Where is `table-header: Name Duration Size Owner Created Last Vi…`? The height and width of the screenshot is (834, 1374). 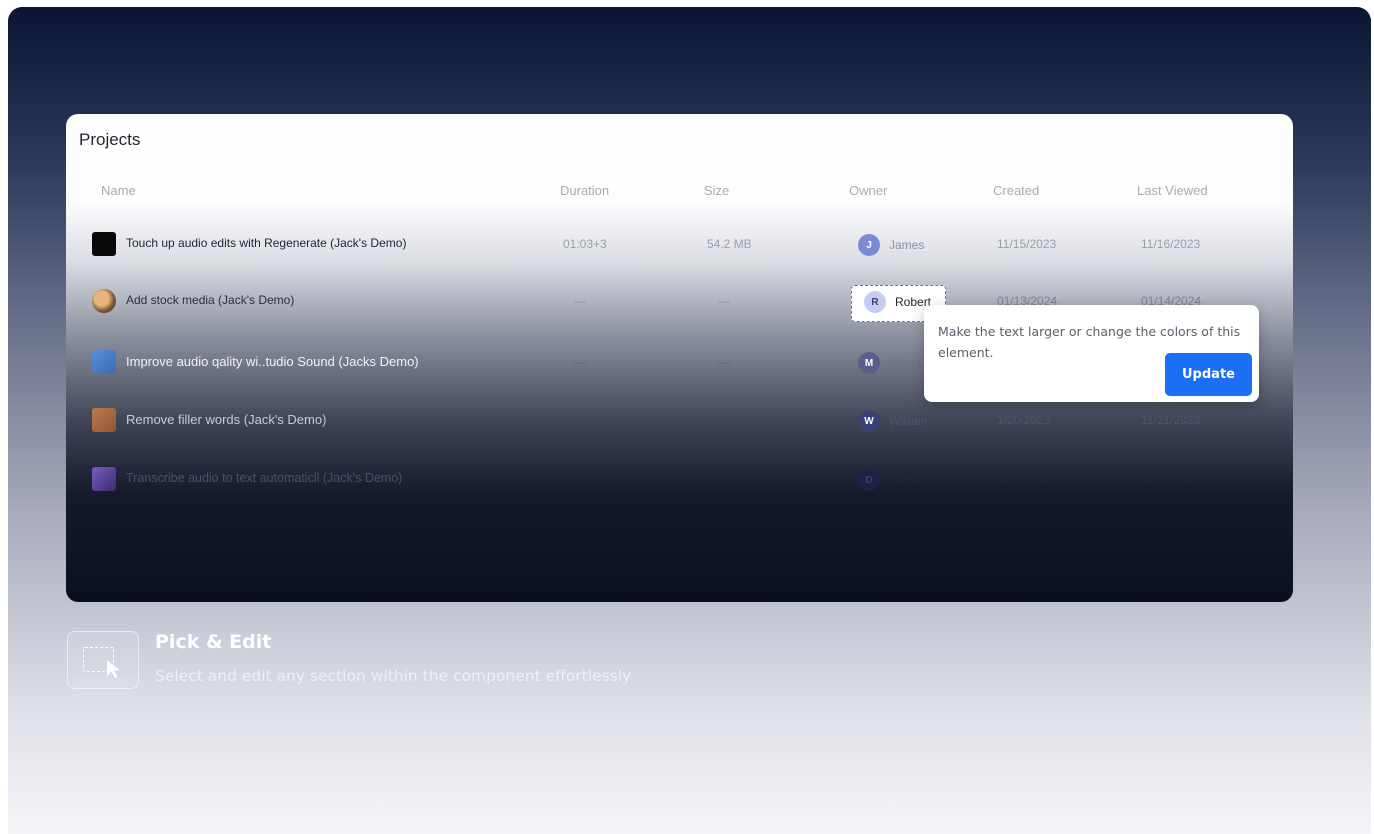 table-header: Name Duration Size Owner Created Last Vi… is located at coordinates (679, 193).